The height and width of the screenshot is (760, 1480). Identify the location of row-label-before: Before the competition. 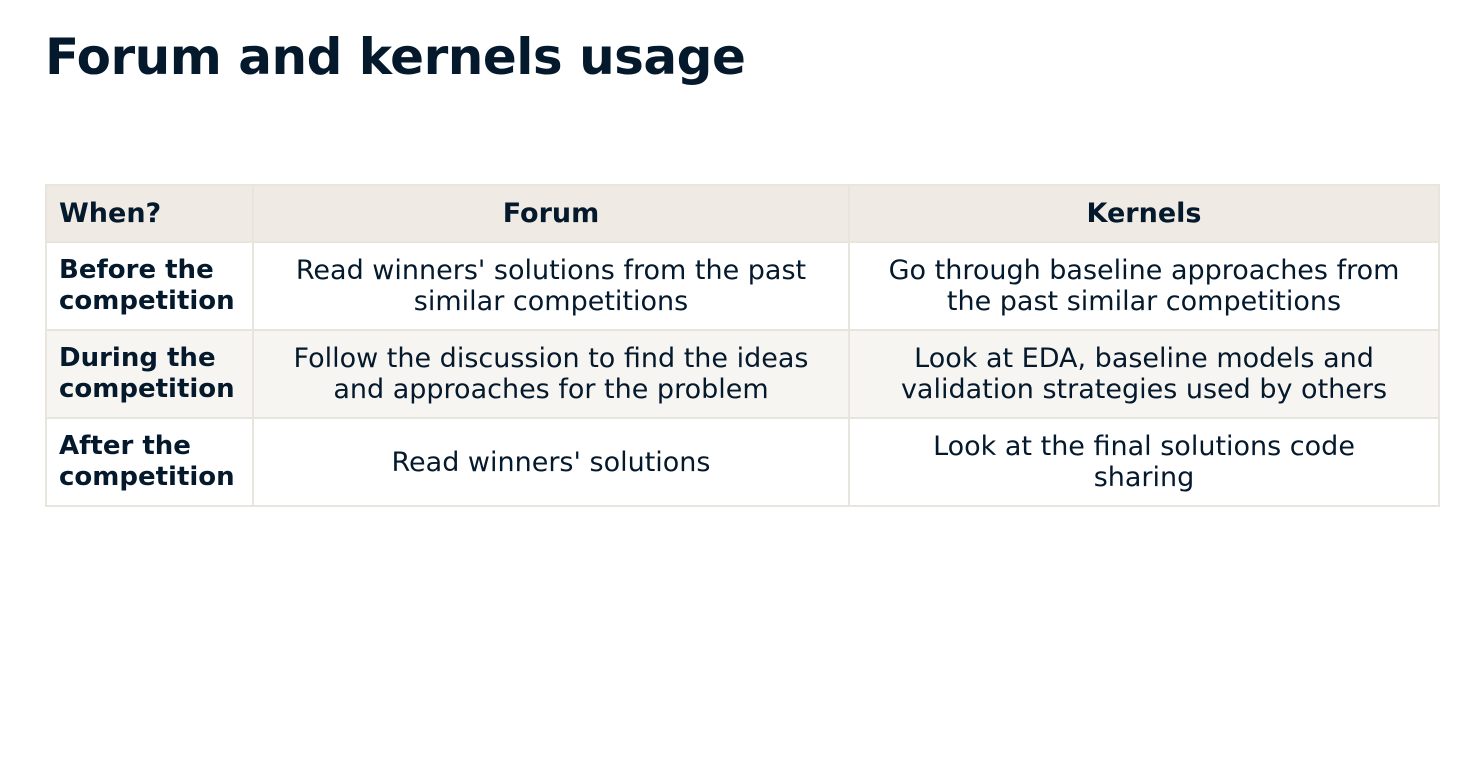
(149, 286).